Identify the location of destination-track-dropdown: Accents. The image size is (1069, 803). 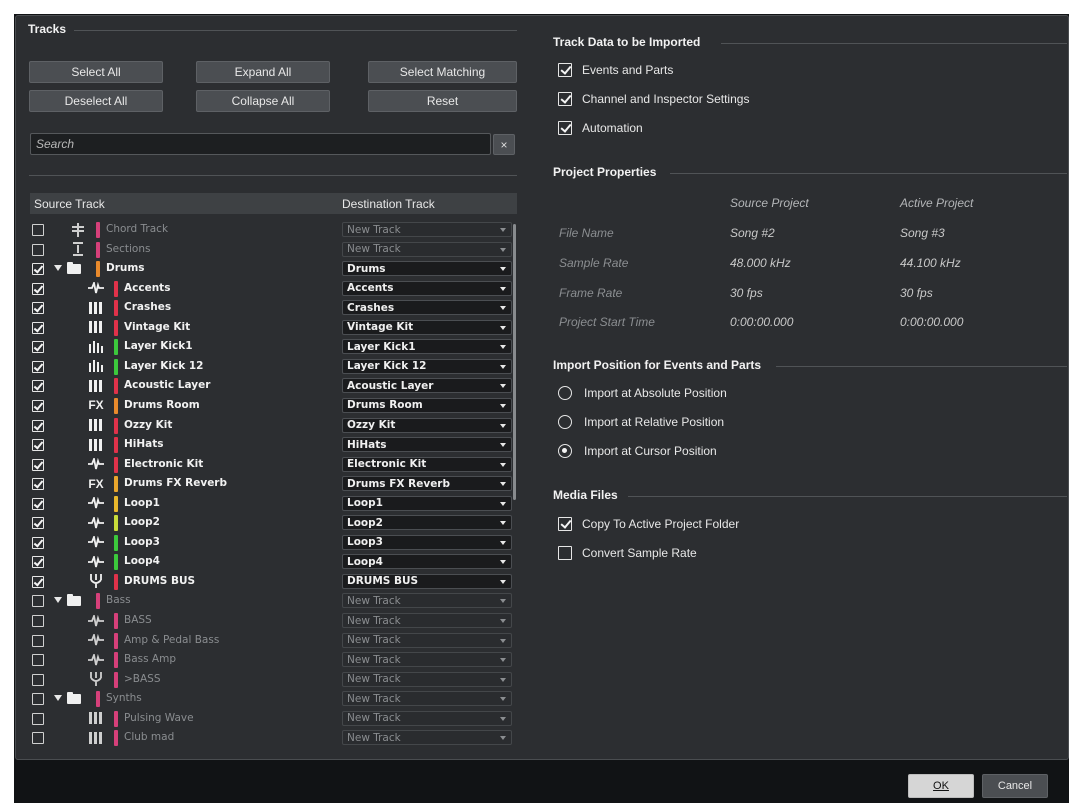
(427, 288).